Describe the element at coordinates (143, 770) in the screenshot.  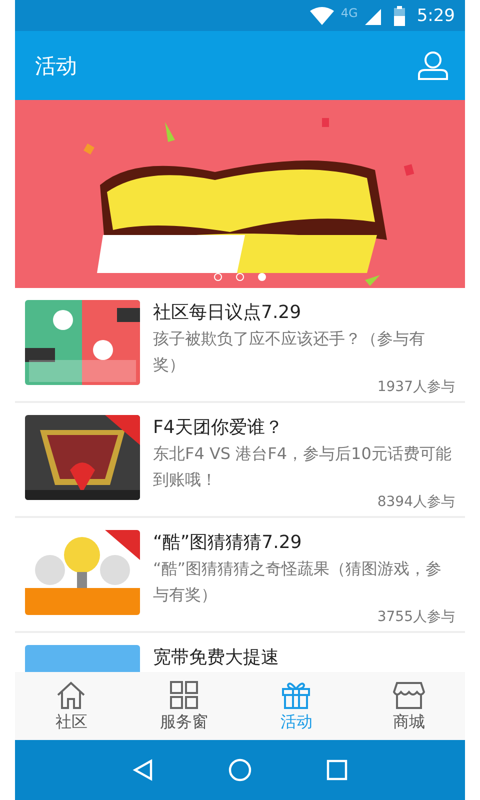
I see `back-icon` at that location.